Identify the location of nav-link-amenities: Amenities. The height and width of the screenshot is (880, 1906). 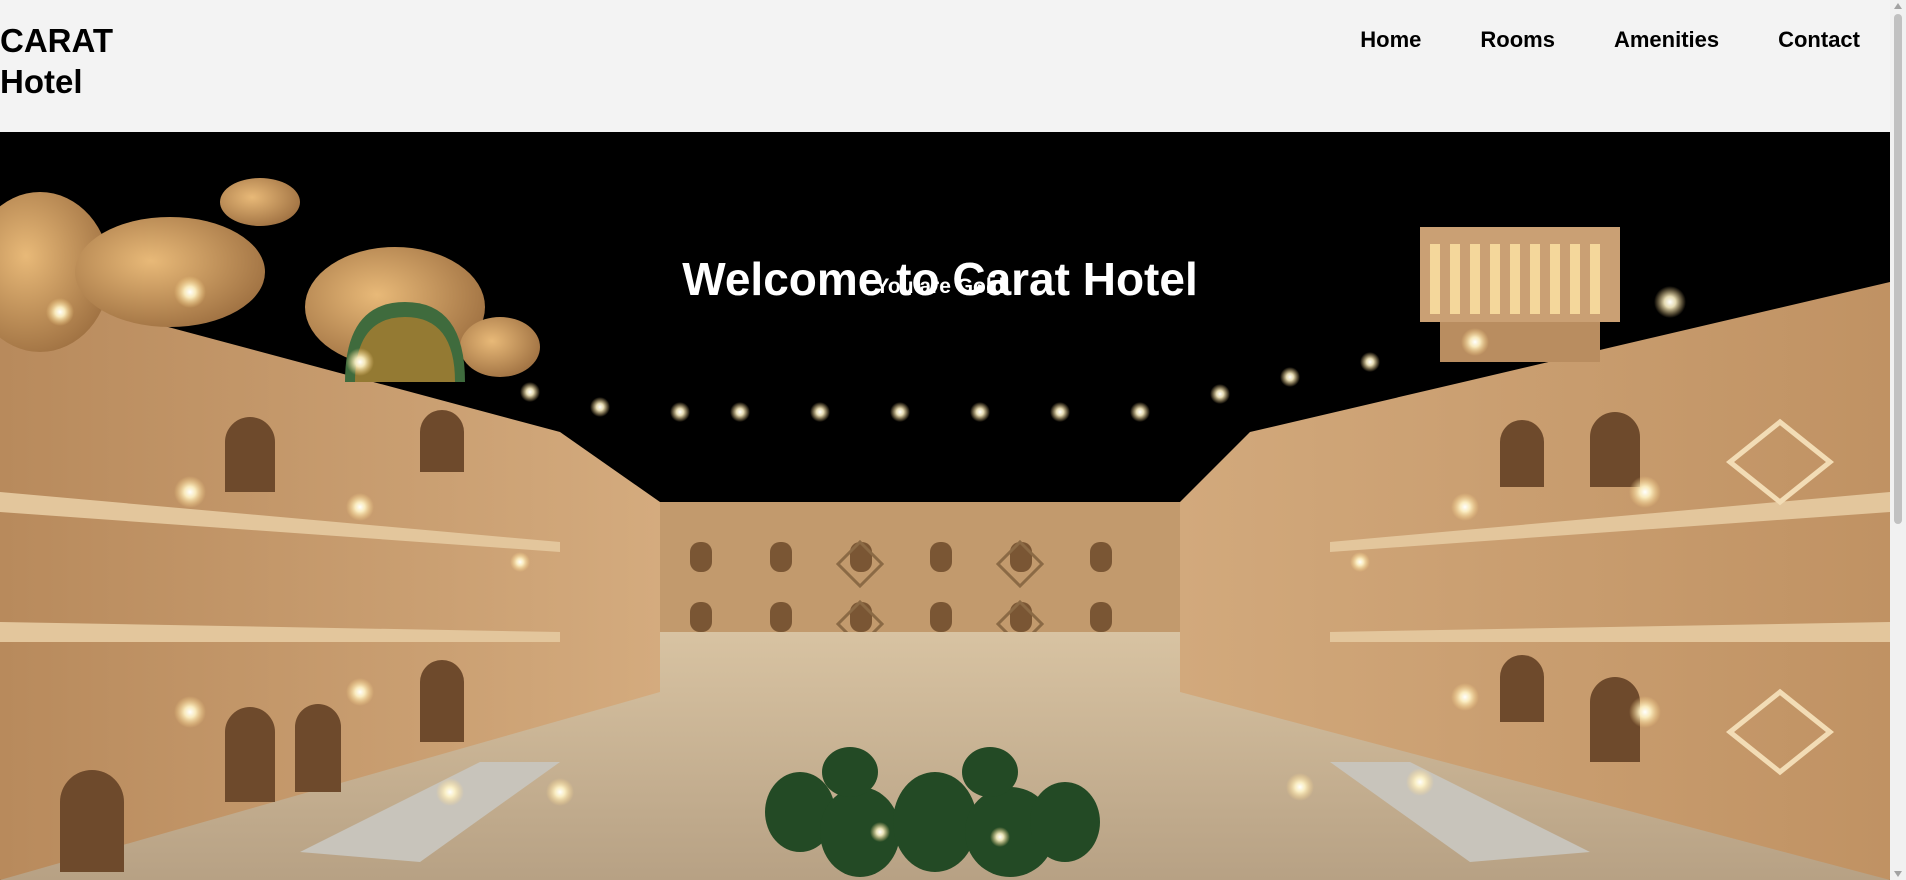
(1666, 40).